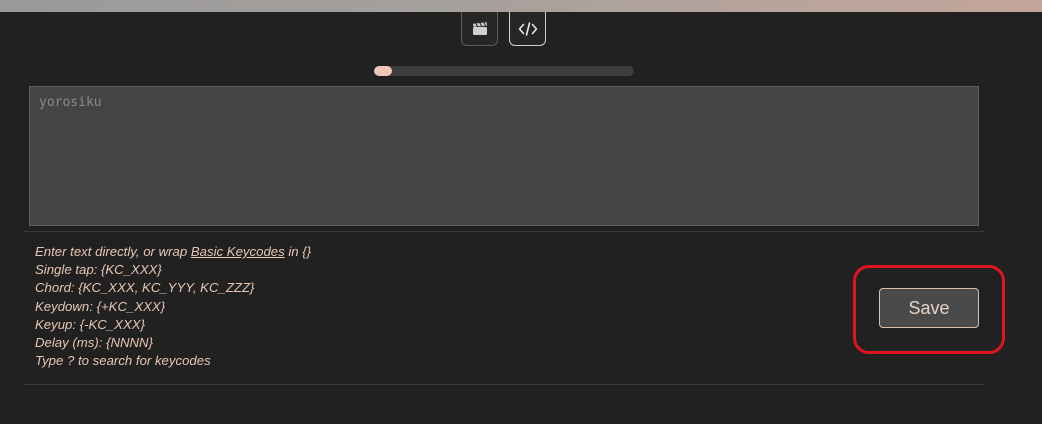 The width and height of the screenshot is (1042, 424). I want to click on macro-memory-progress, so click(504, 71).